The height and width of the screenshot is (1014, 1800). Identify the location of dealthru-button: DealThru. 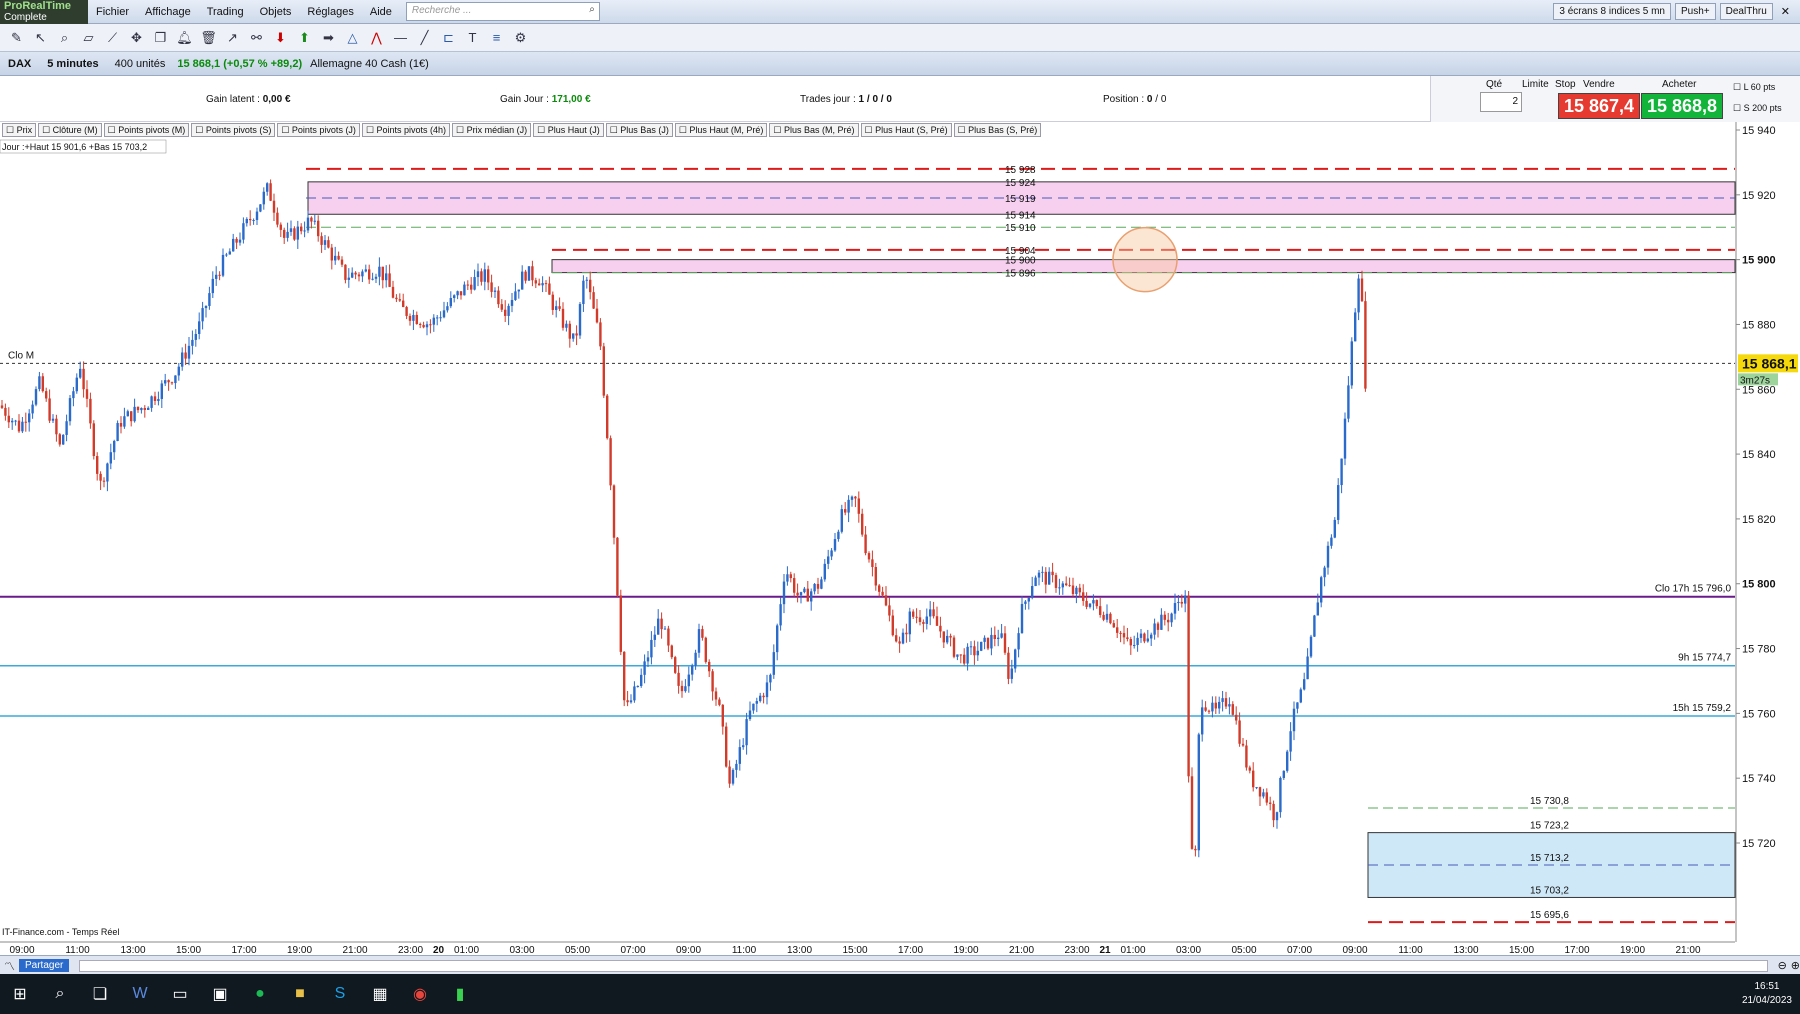
(1746, 11).